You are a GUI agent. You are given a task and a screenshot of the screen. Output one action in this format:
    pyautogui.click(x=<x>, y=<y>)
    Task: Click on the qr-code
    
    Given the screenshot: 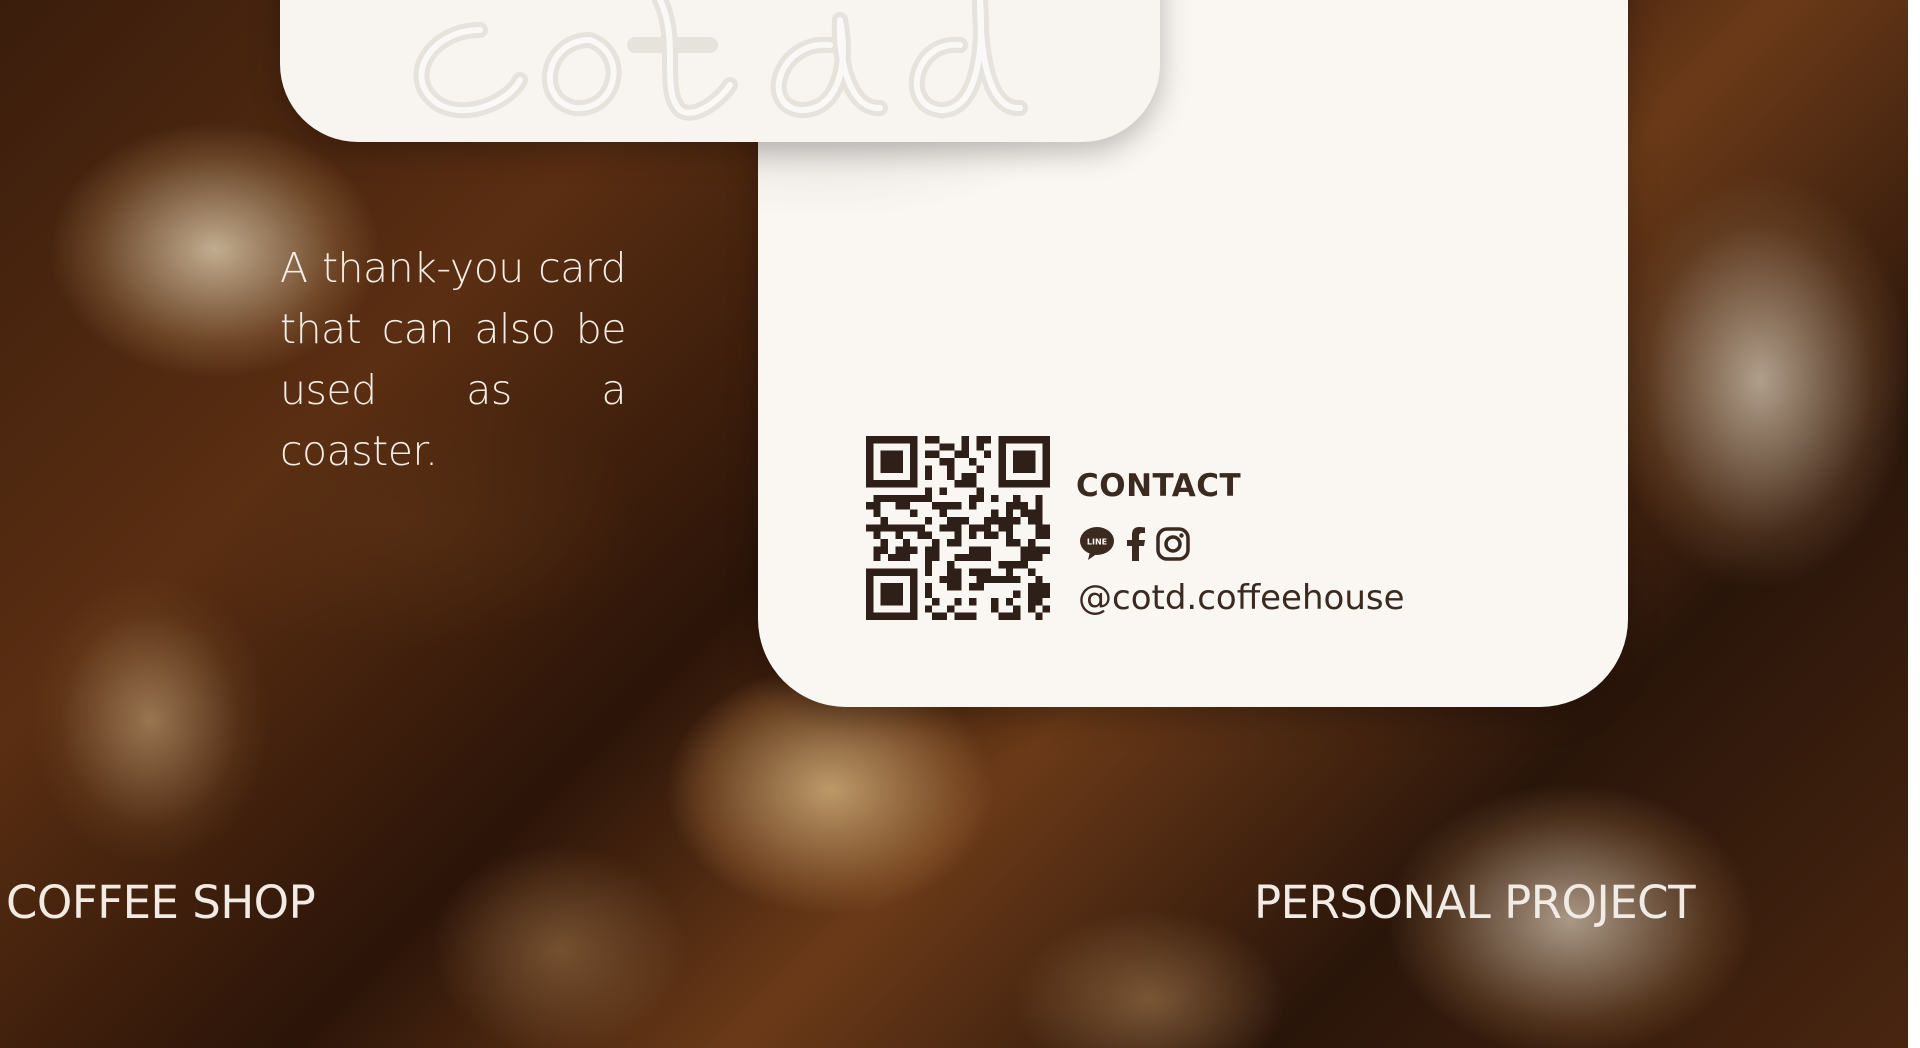 What is the action you would take?
    pyautogui.click(x=958, y=528)
    